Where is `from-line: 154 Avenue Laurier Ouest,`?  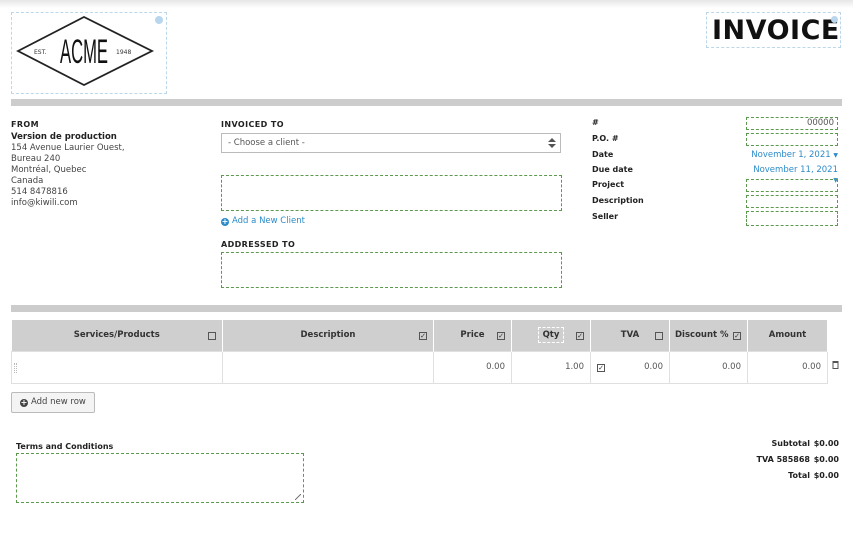 from-line: 154 Avenue Laurier Ouest, is located at coordinates (68, 148).